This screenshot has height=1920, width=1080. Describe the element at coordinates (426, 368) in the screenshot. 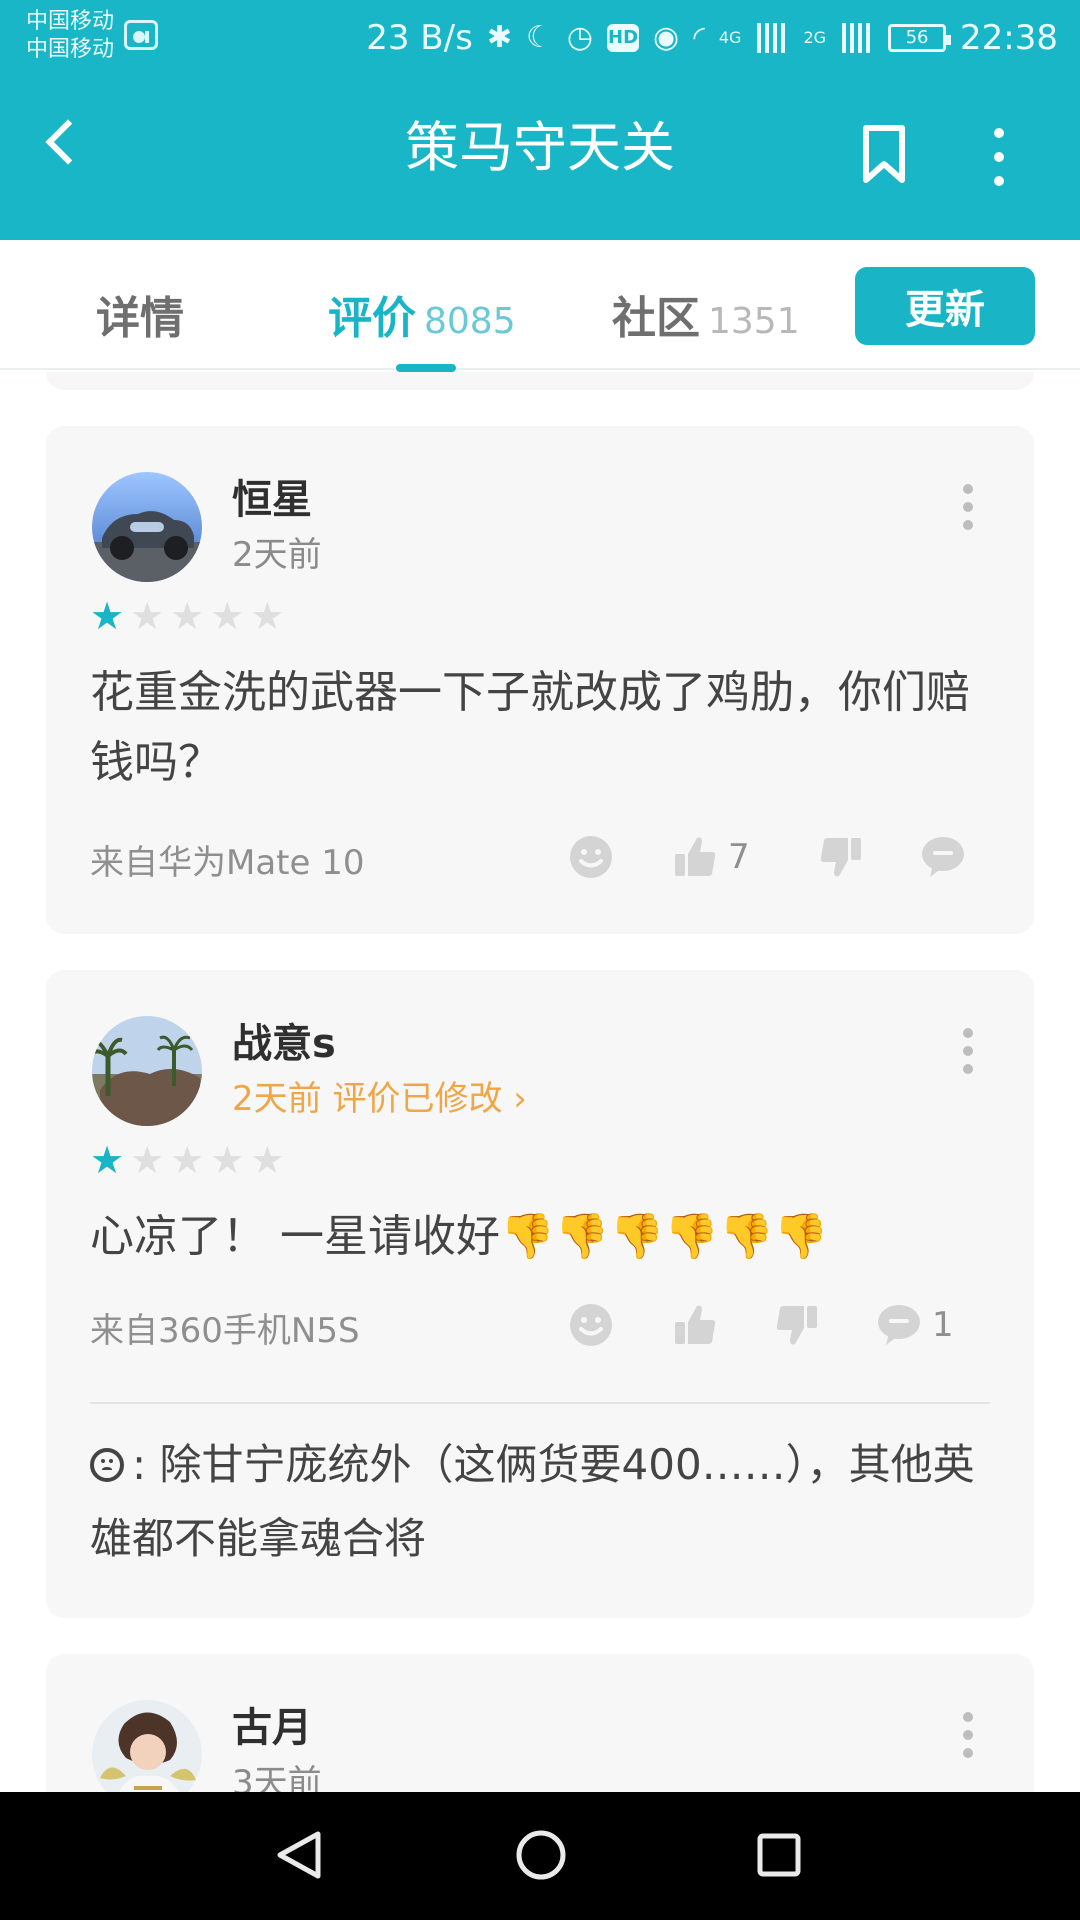

I see `active-tab-indicator` at that location.